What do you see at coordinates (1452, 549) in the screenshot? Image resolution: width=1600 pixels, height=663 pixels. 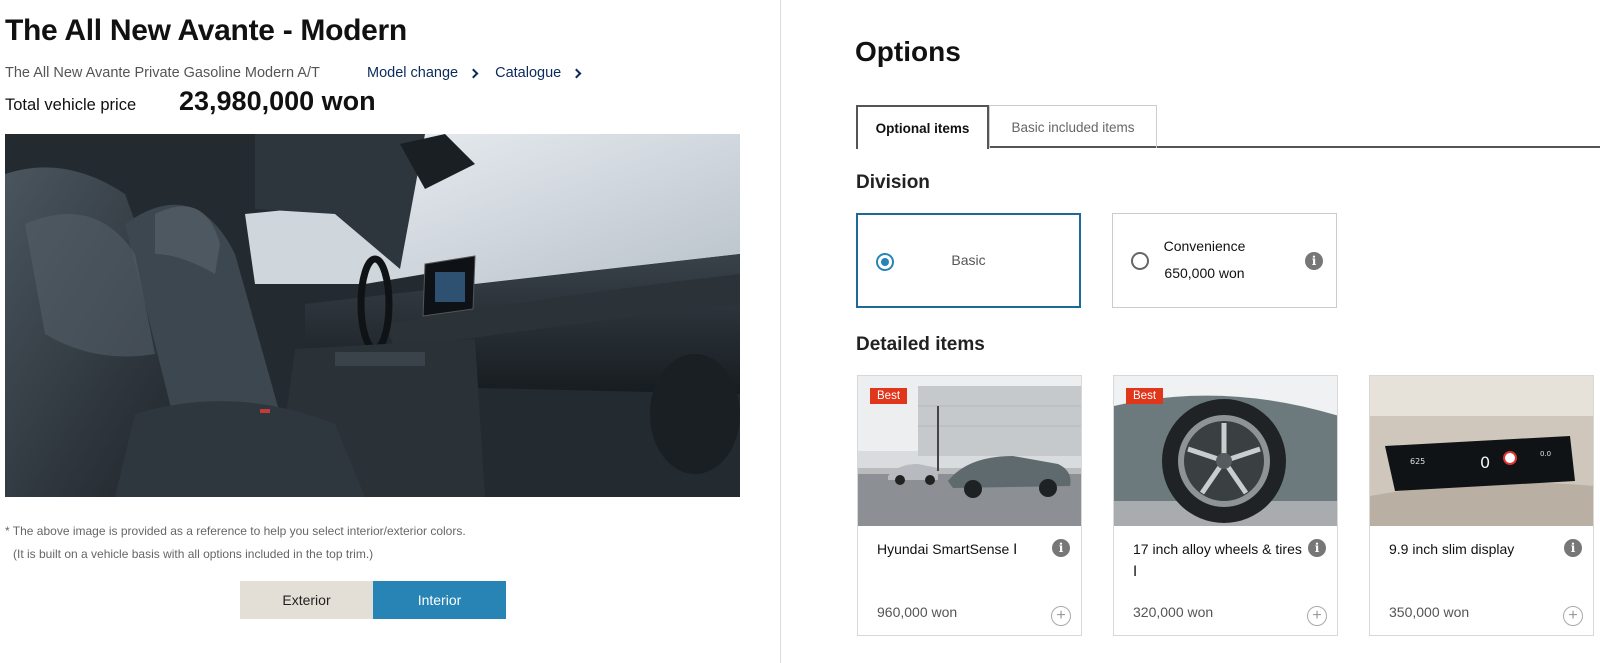 I see `option-name: 9.9 inch slim display` at bounding box center [1452, 549].